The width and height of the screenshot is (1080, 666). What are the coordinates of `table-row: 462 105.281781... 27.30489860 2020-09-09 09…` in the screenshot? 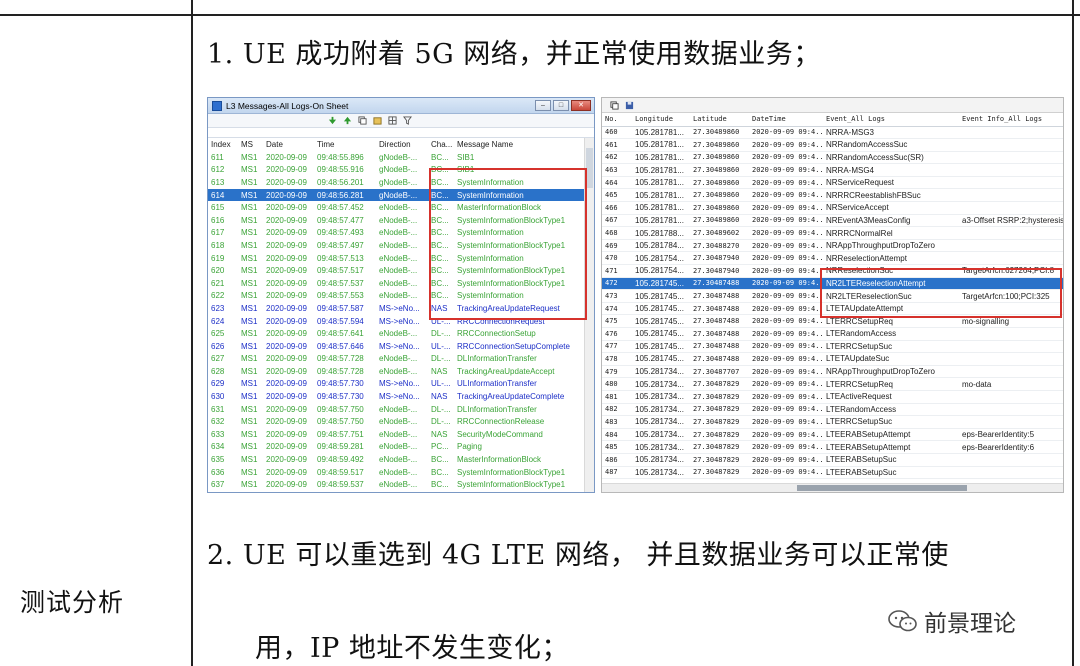 It's located at (832, 158).